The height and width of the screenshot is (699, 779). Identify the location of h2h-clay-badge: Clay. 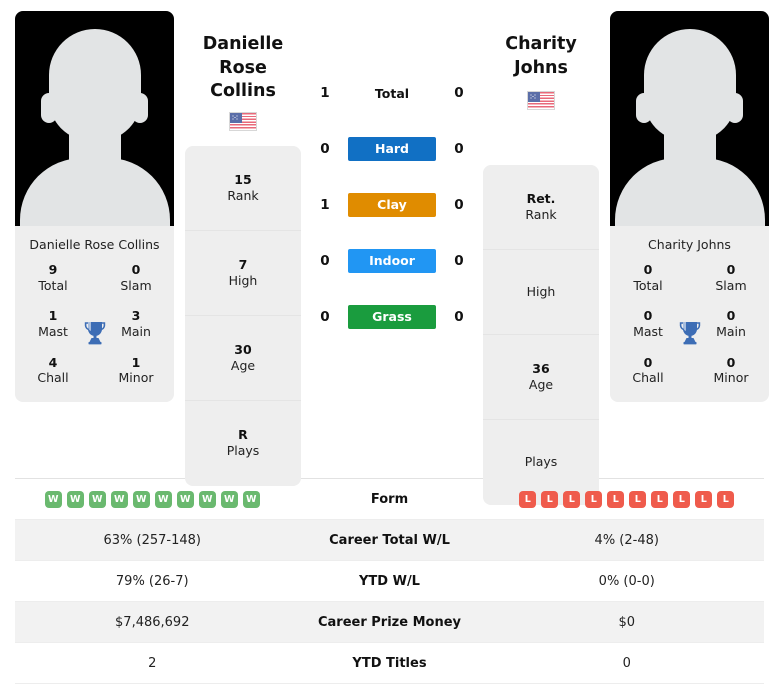
(392, 205).